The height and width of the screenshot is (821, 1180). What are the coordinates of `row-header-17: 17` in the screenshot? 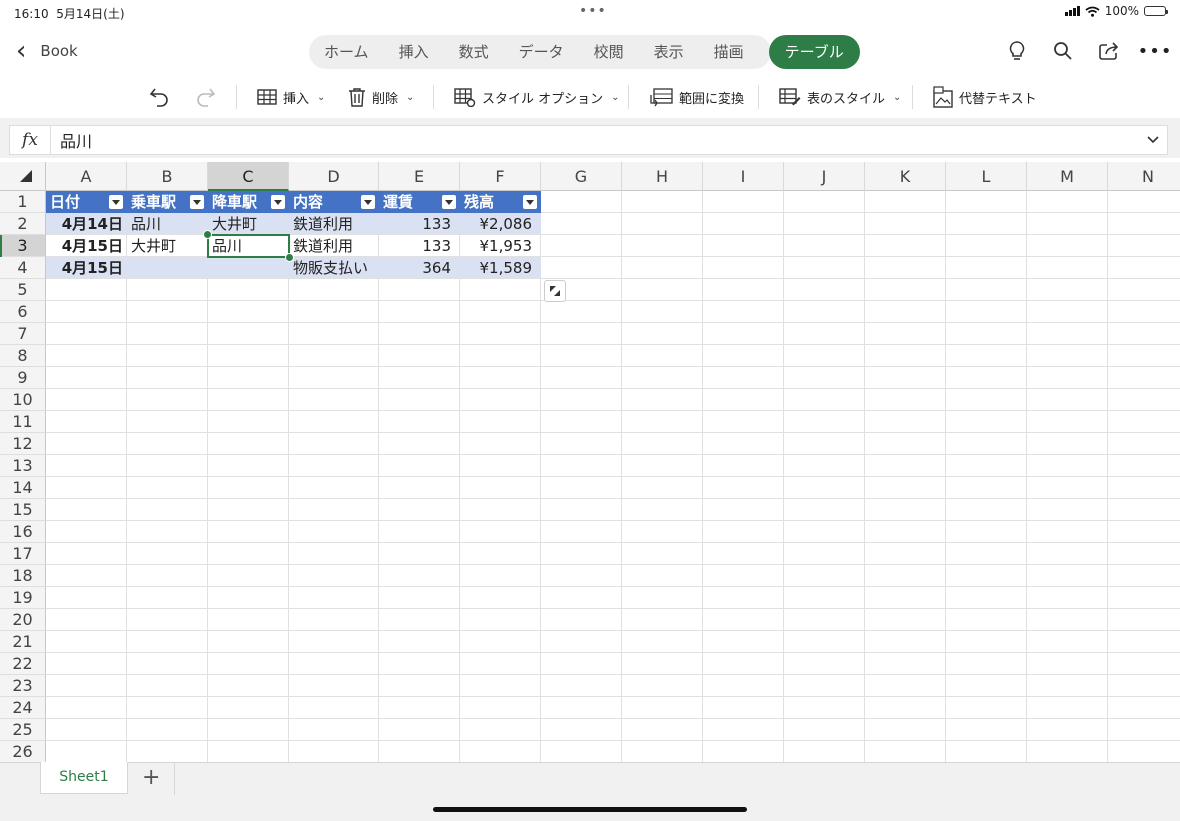 It's located at (23, 554).